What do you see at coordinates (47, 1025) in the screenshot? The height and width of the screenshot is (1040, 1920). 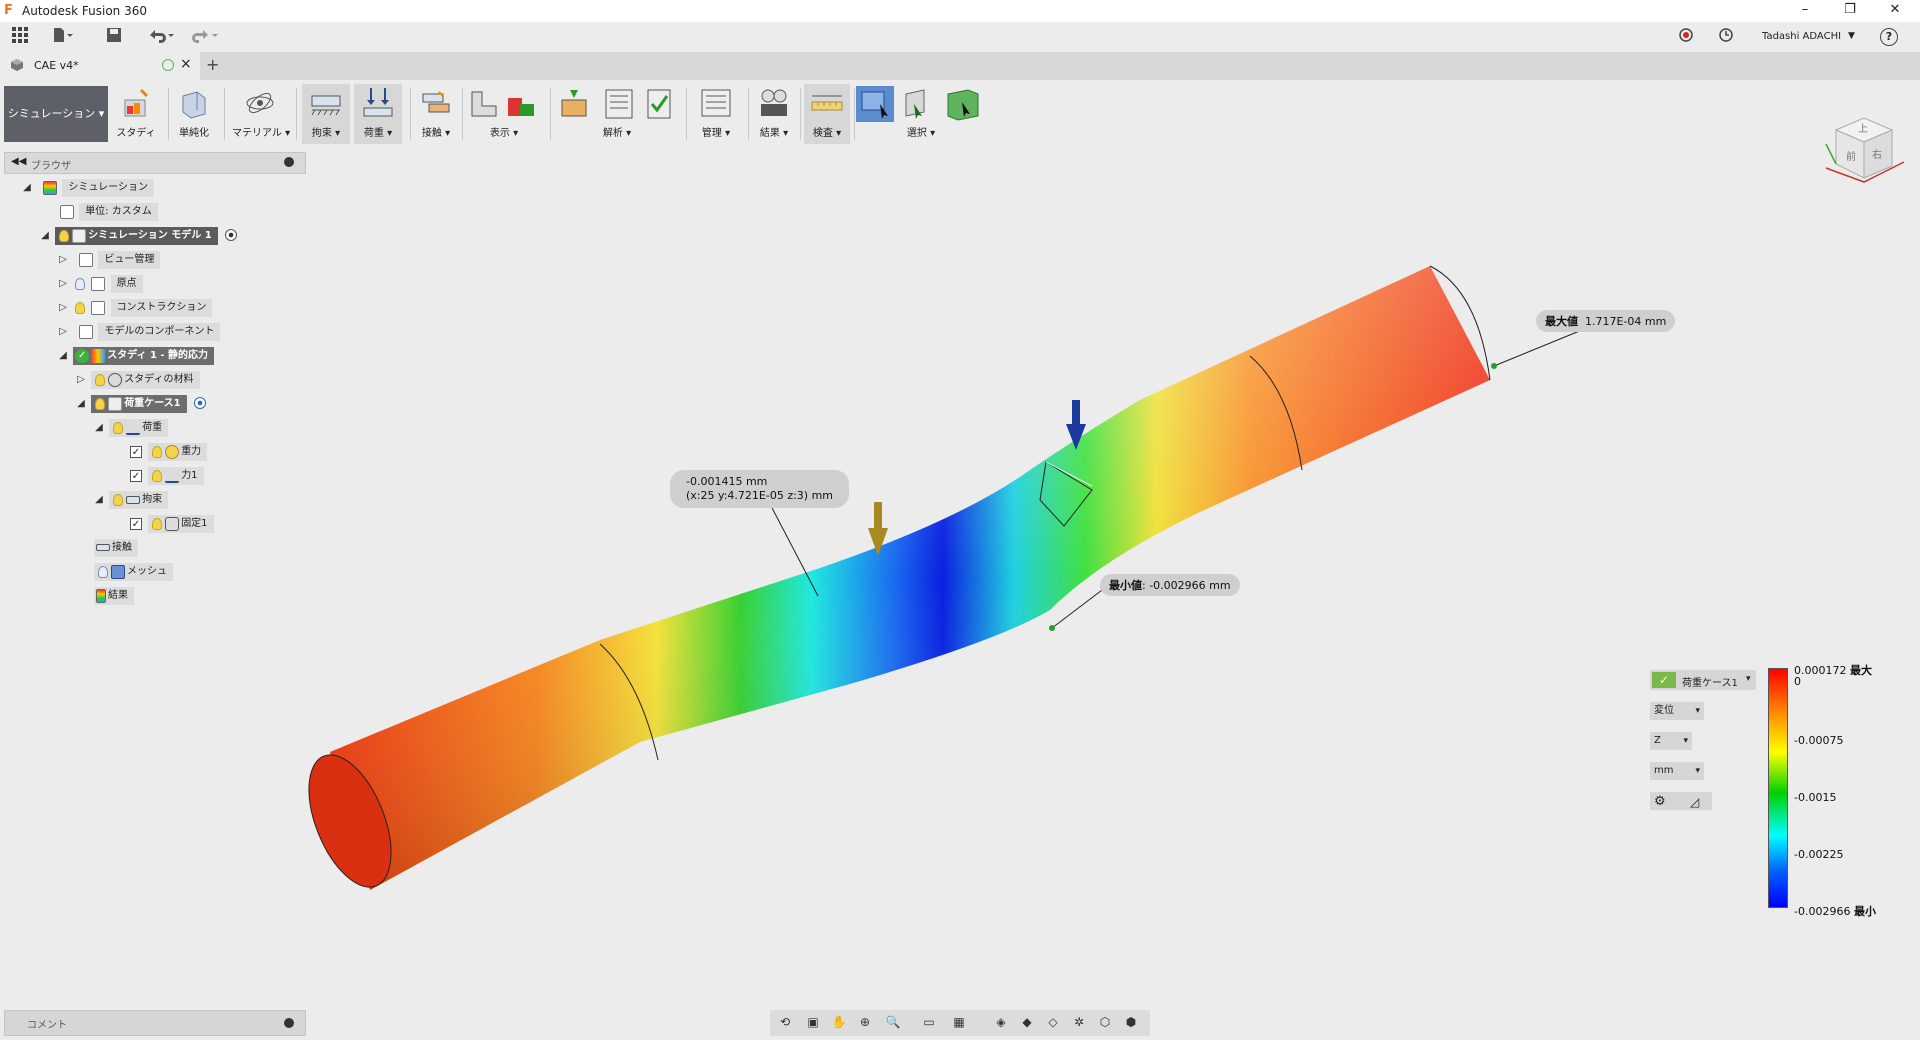 I see `comment-label: コメント` at bounding box center [47, 1025].